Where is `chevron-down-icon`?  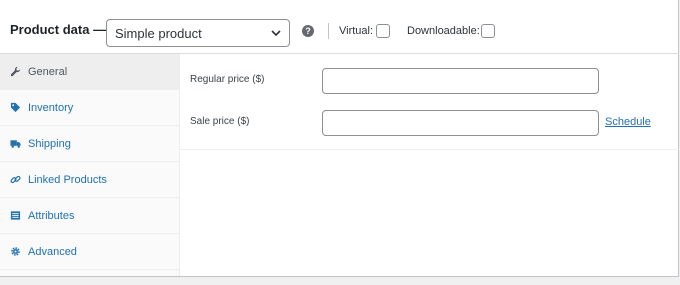
chevron-down-icon is located at coordinates (276, 33).